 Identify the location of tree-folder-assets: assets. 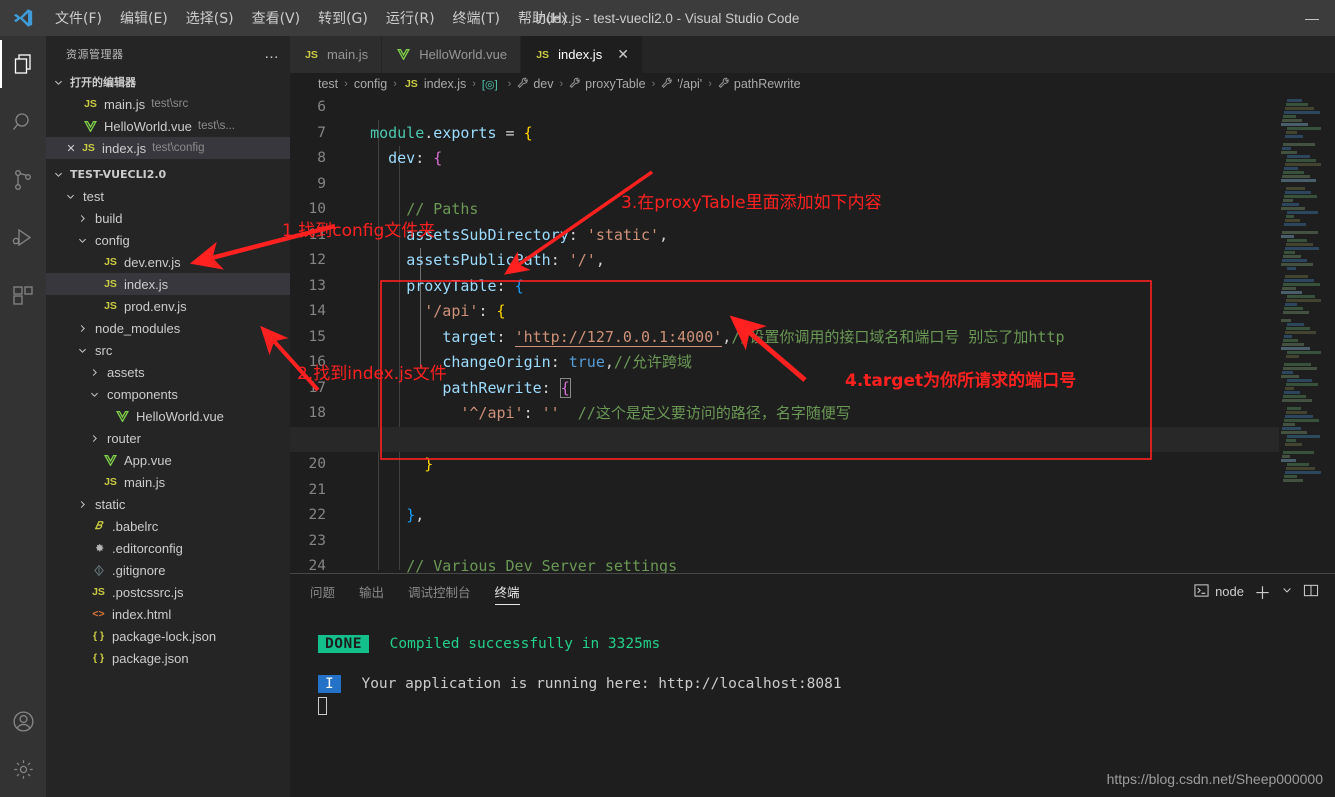
(168, 372).